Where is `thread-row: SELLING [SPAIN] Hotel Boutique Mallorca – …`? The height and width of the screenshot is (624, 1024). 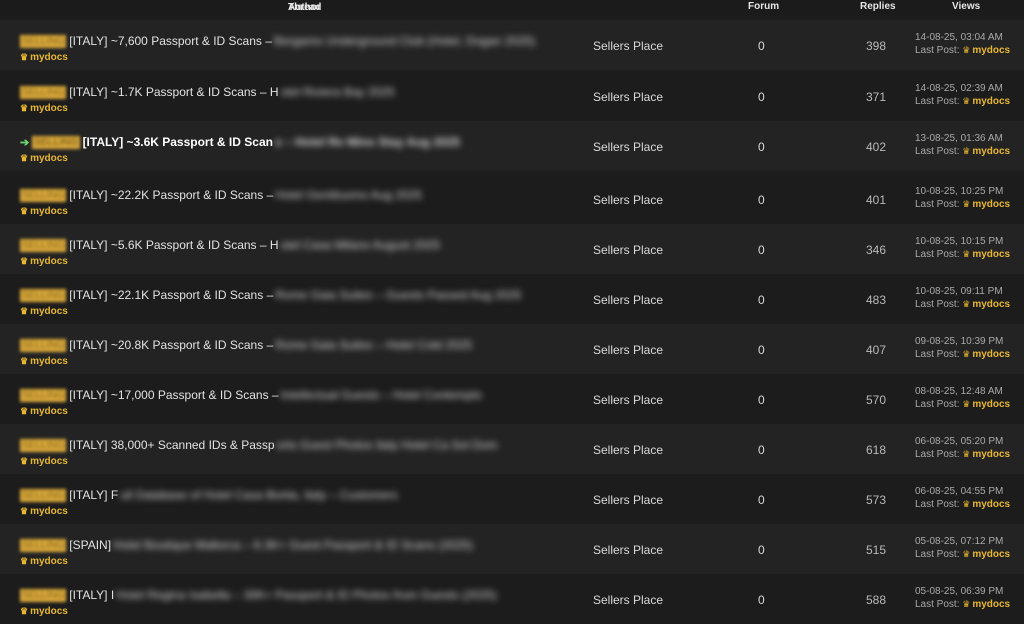 thread-row: SELLING [SPAIN] Hotel Boutique Mallorca – … is located at coordinates (512, 549).